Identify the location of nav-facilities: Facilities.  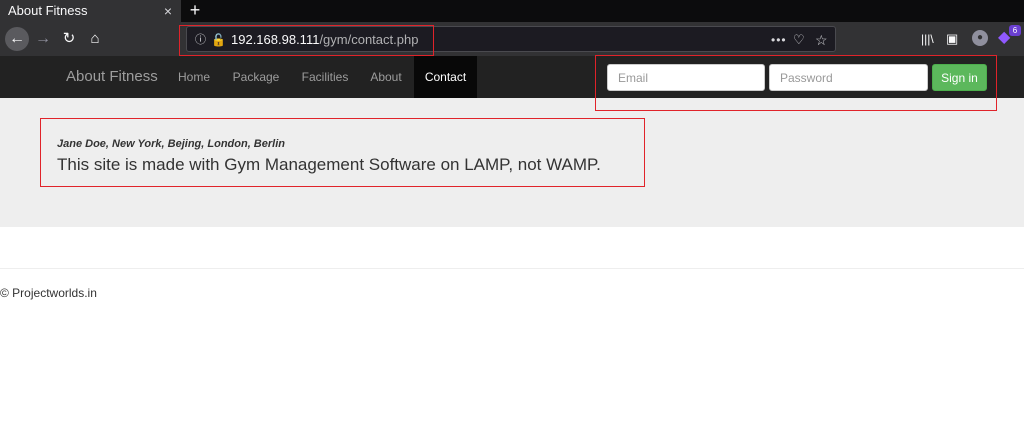
(325, 77).